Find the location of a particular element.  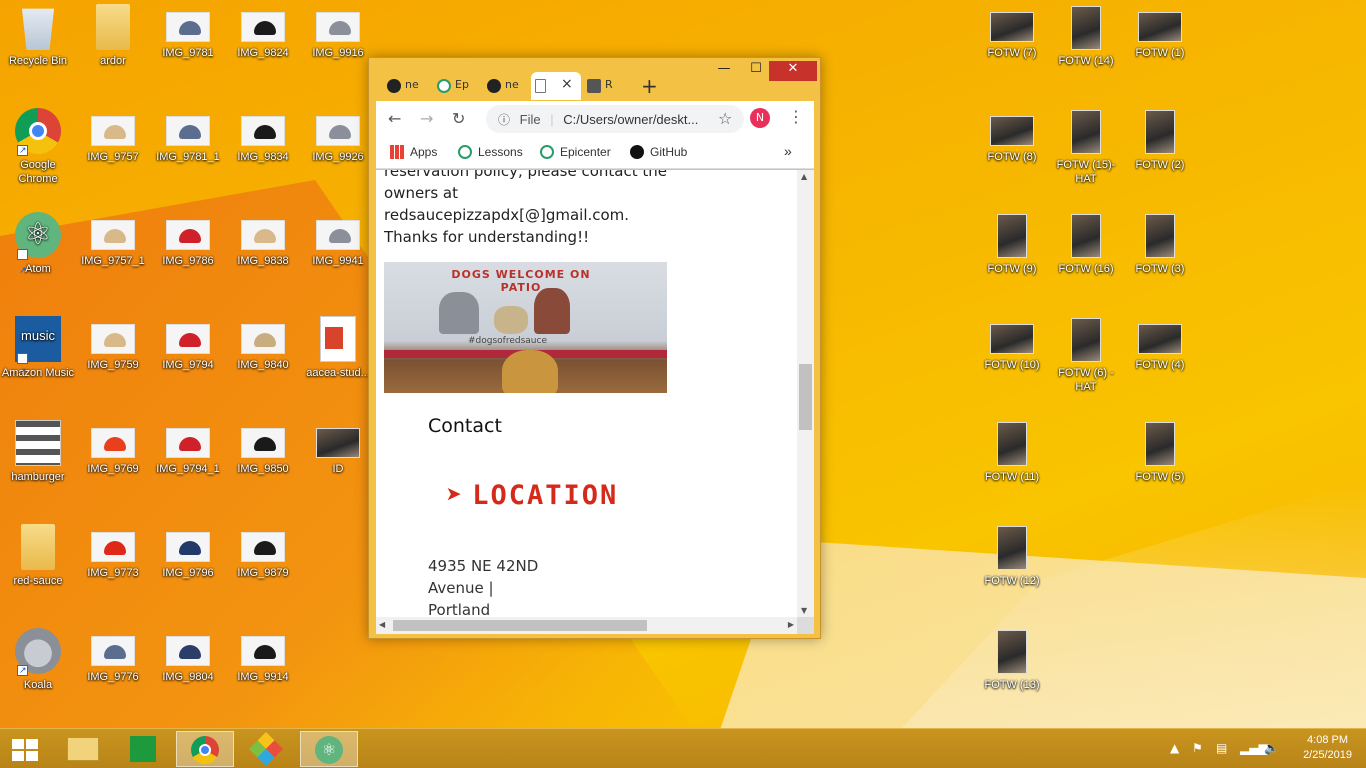

desktop-icon-label: ID is located at coordinates (338, 469).